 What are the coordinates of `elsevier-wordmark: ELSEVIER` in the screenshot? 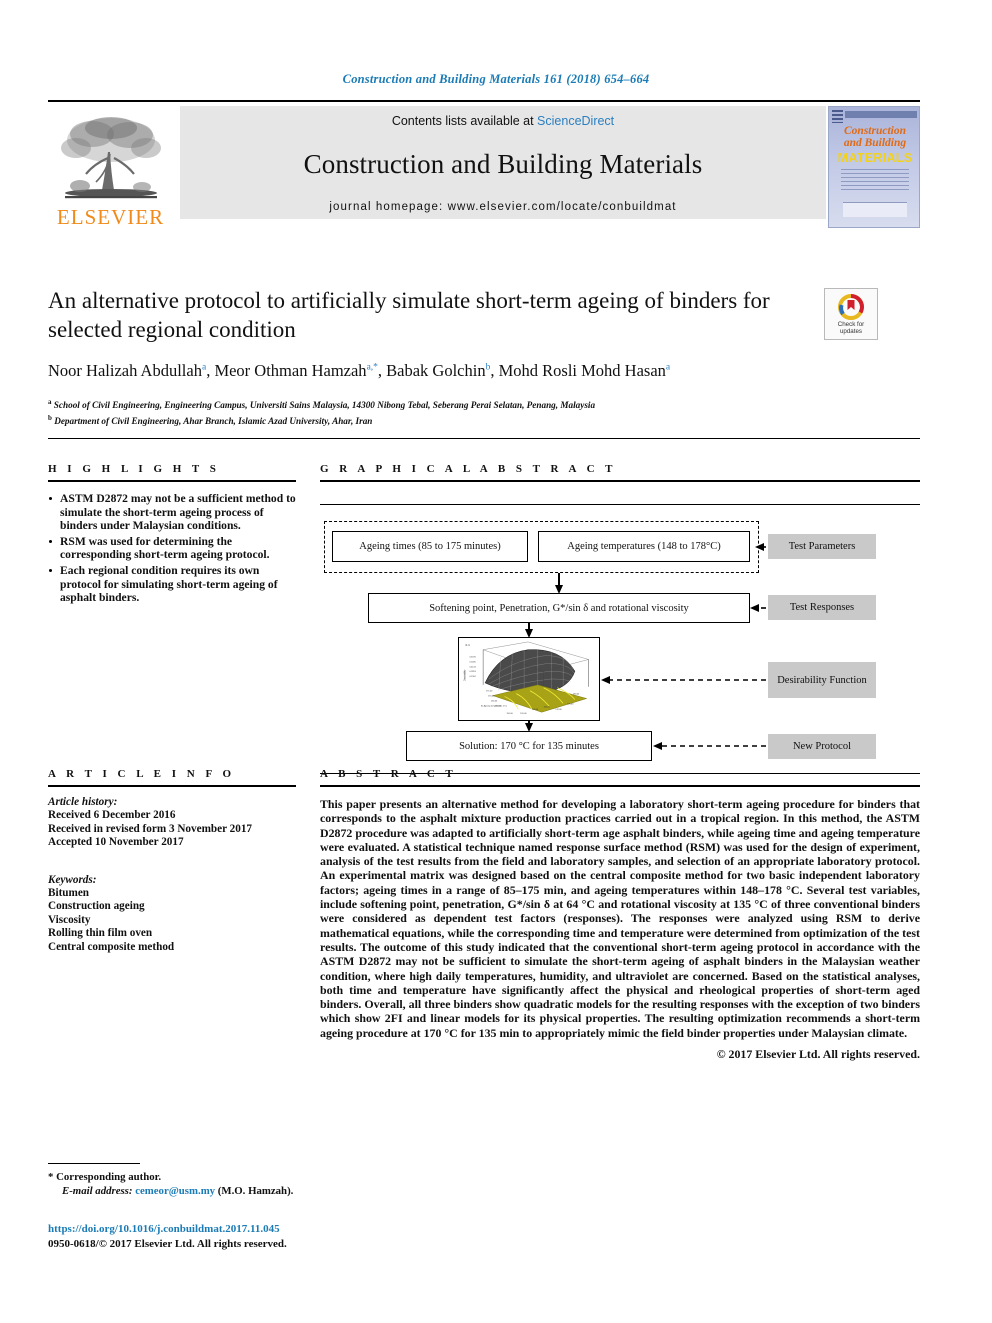 It's located at (110, 217).